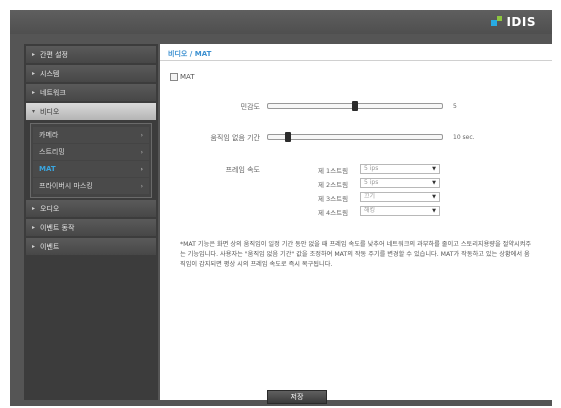 Image resolution: width=561 pixels, height=408 pixels. Describe the element at coordinates (50, 246) in the screenshot. I see `sidebar-item-label: 이벤트` at that location.